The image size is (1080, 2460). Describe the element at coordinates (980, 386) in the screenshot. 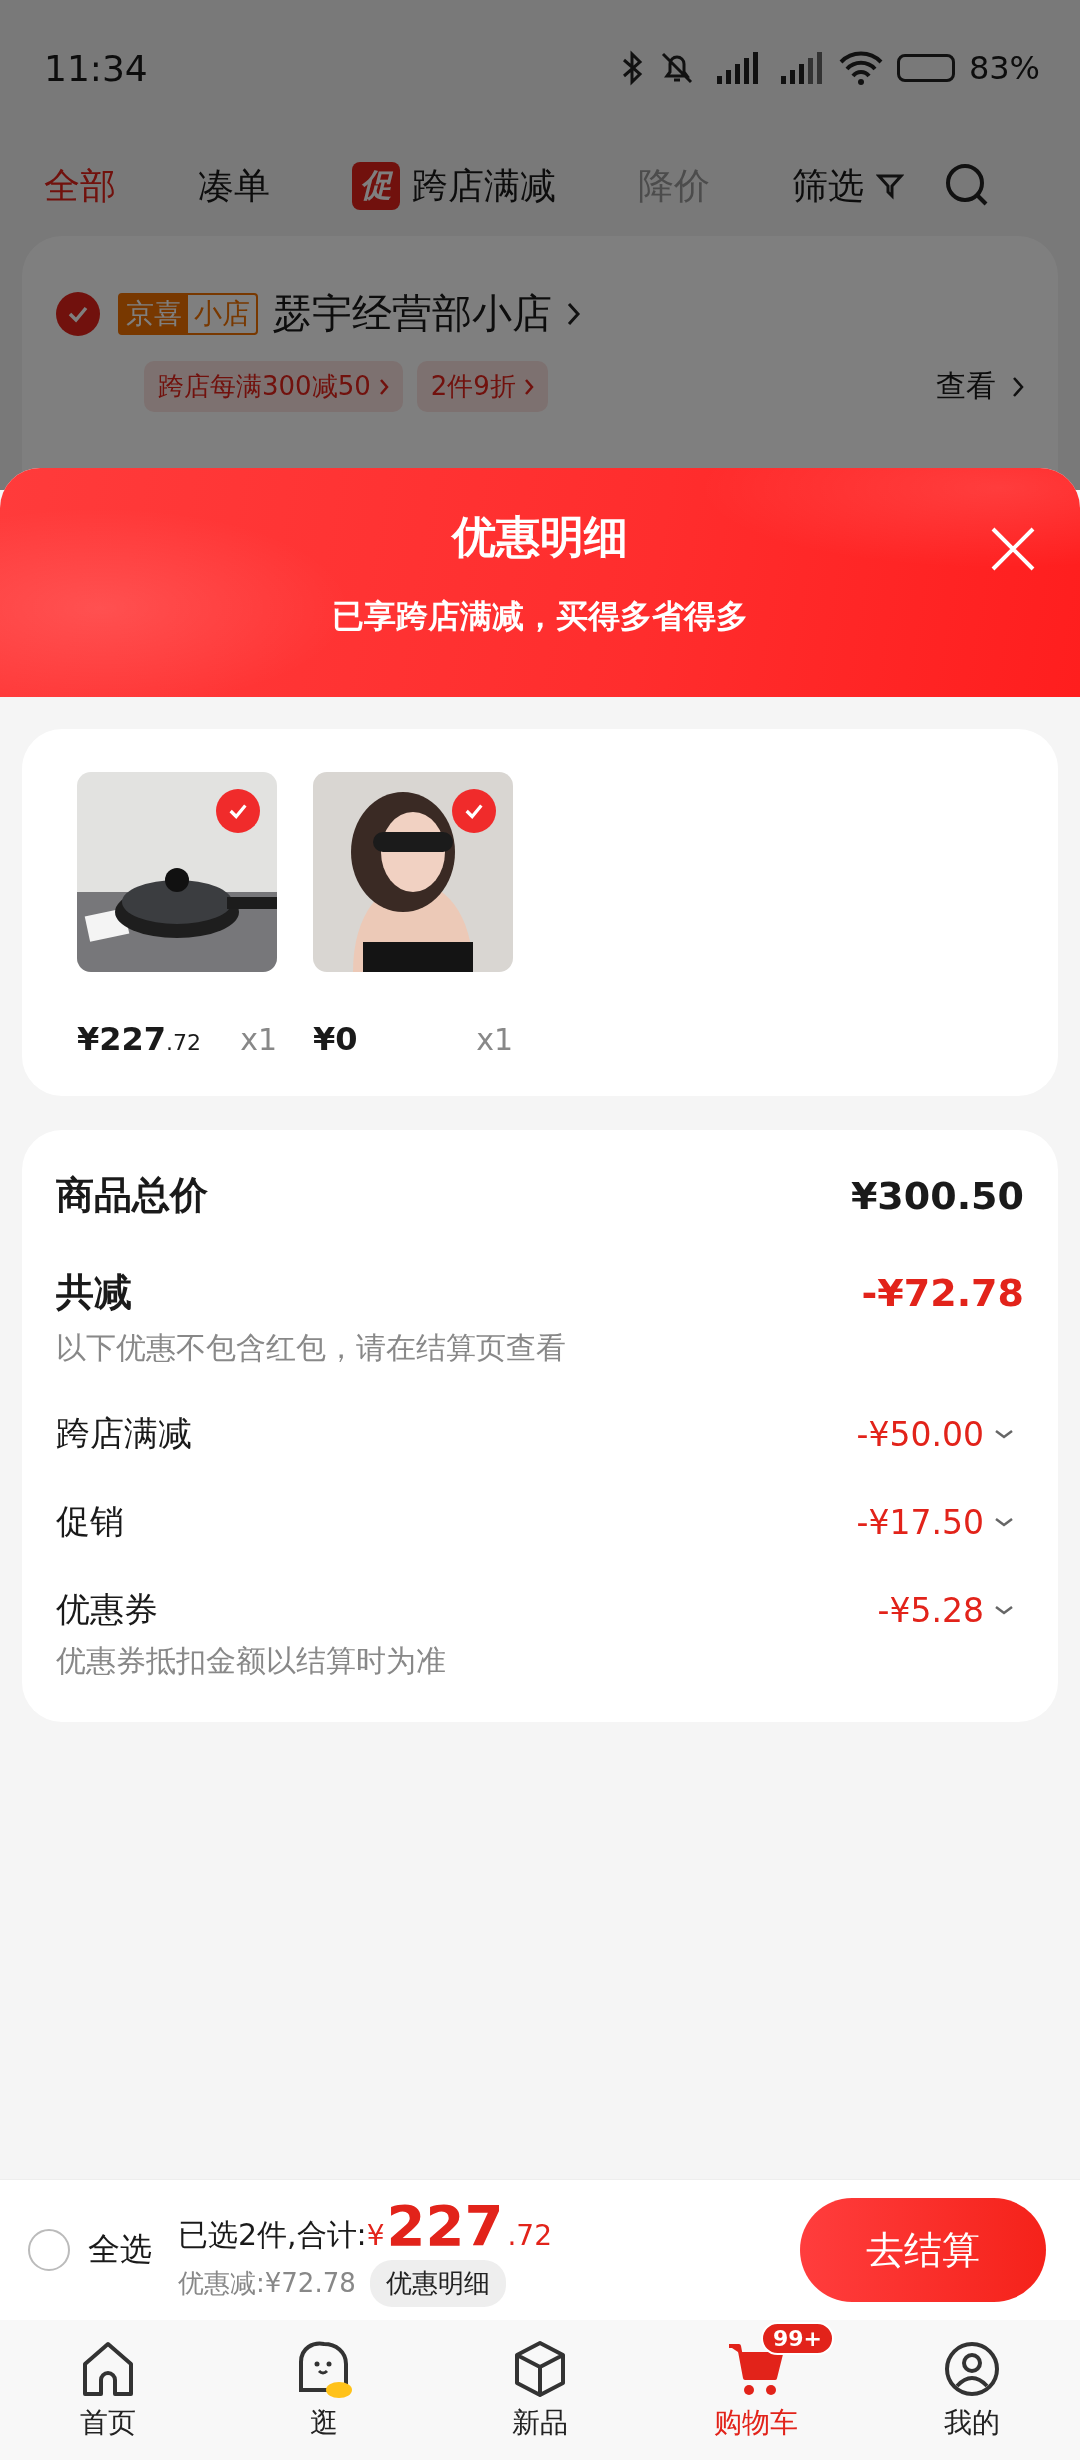

I see `view-link: 查看` at that location.